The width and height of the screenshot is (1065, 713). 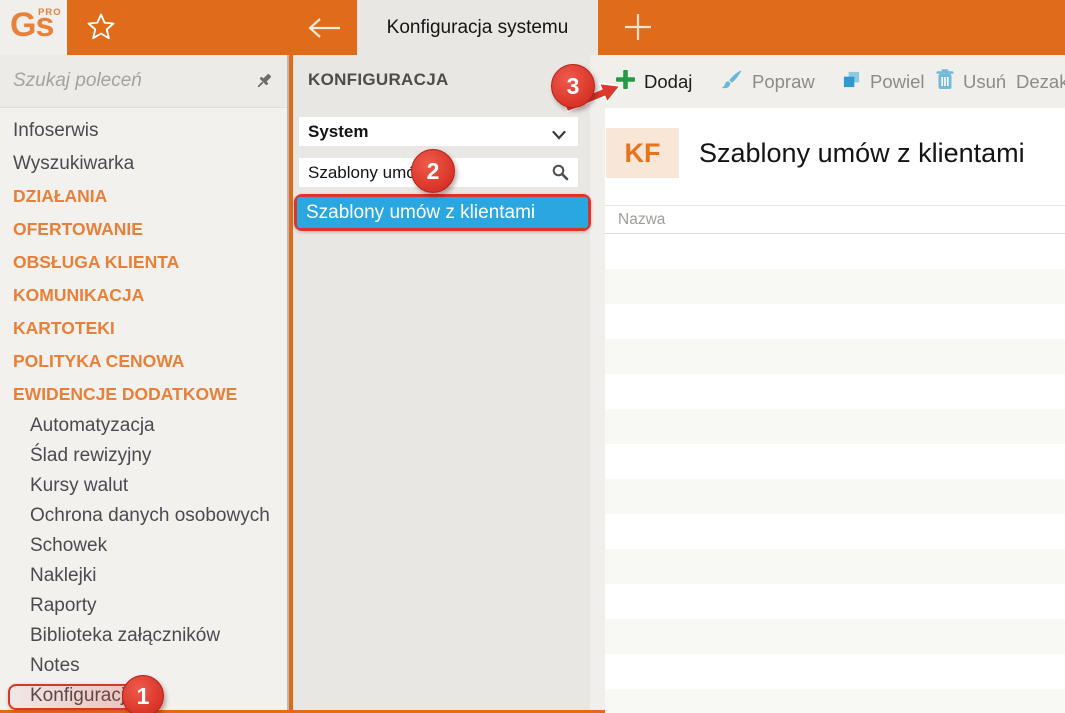 What do you see at coordinates (945, 81) in the screenshot?
I see `trash-icon` at bounding box center [945, 81].